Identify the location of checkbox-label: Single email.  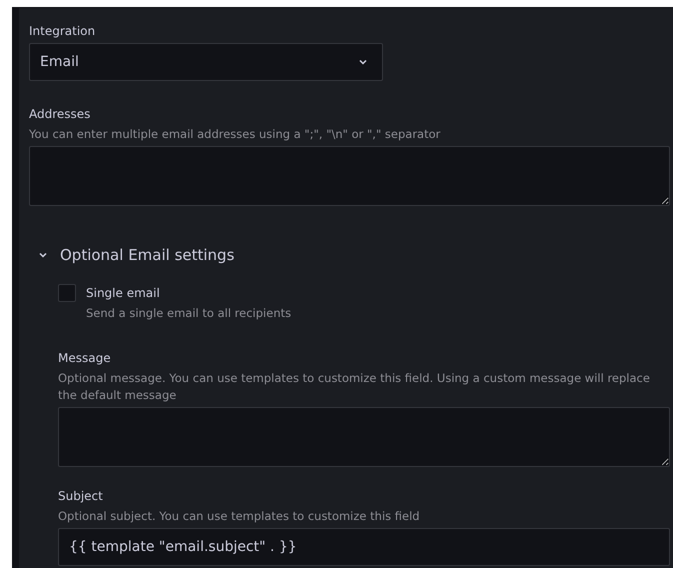
(123, 293).